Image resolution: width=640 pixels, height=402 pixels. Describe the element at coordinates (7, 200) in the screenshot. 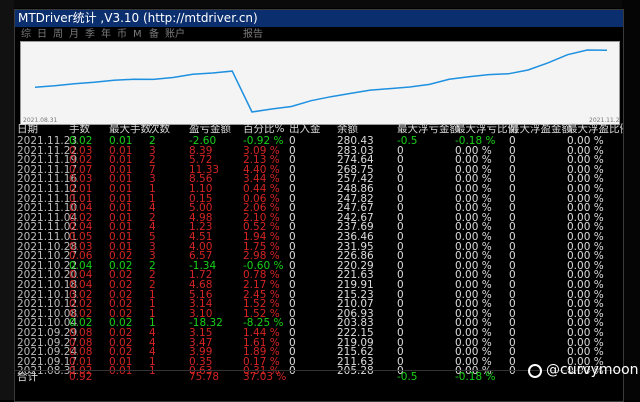

I see `background-left-panel` at that location.